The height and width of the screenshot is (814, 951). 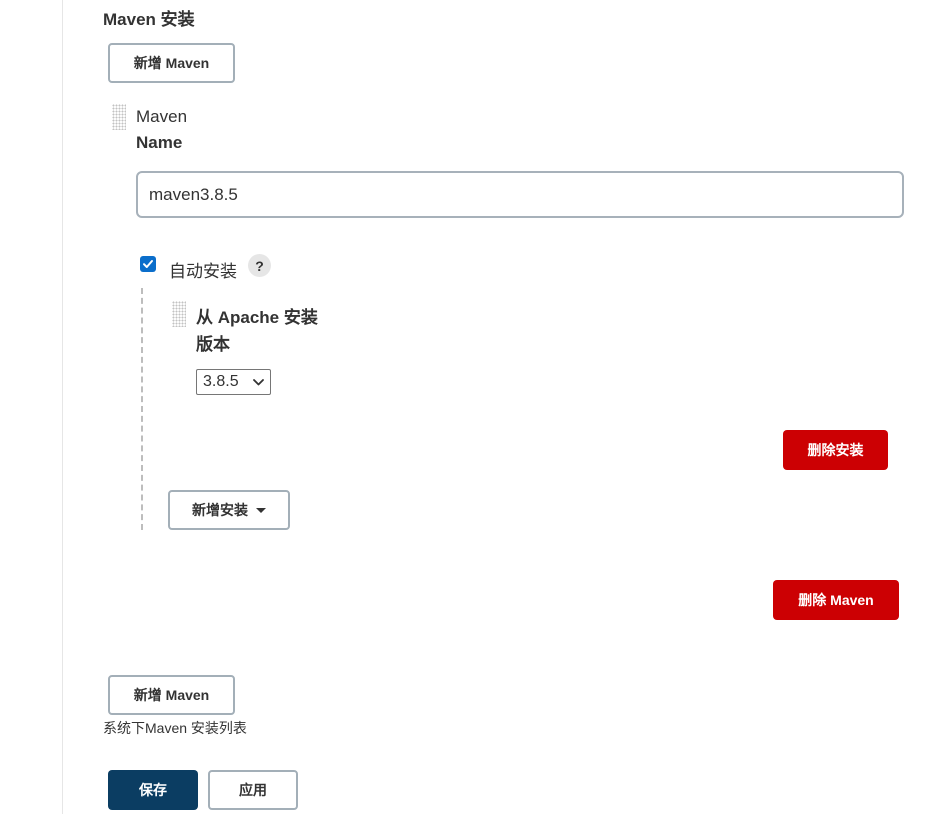 I want to click on delete-installer-button: 删除安装, so click(x=835, y=450).